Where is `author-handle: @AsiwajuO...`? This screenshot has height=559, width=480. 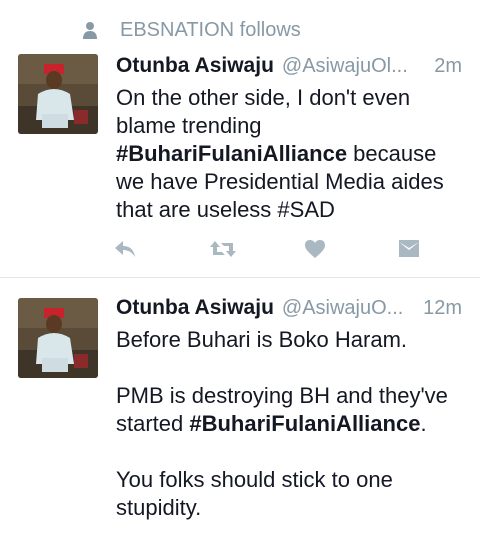
author-handle: @AsiwajuO... is located at coordinates (347, 308).